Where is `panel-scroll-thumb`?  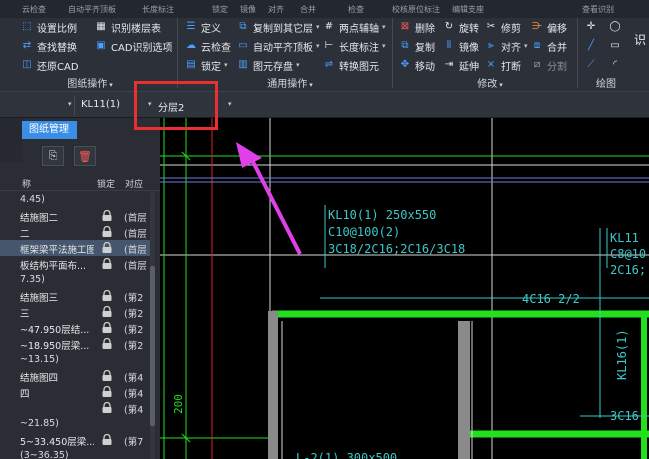
panel-scroll-thumb is located at coordinates (152, 346).